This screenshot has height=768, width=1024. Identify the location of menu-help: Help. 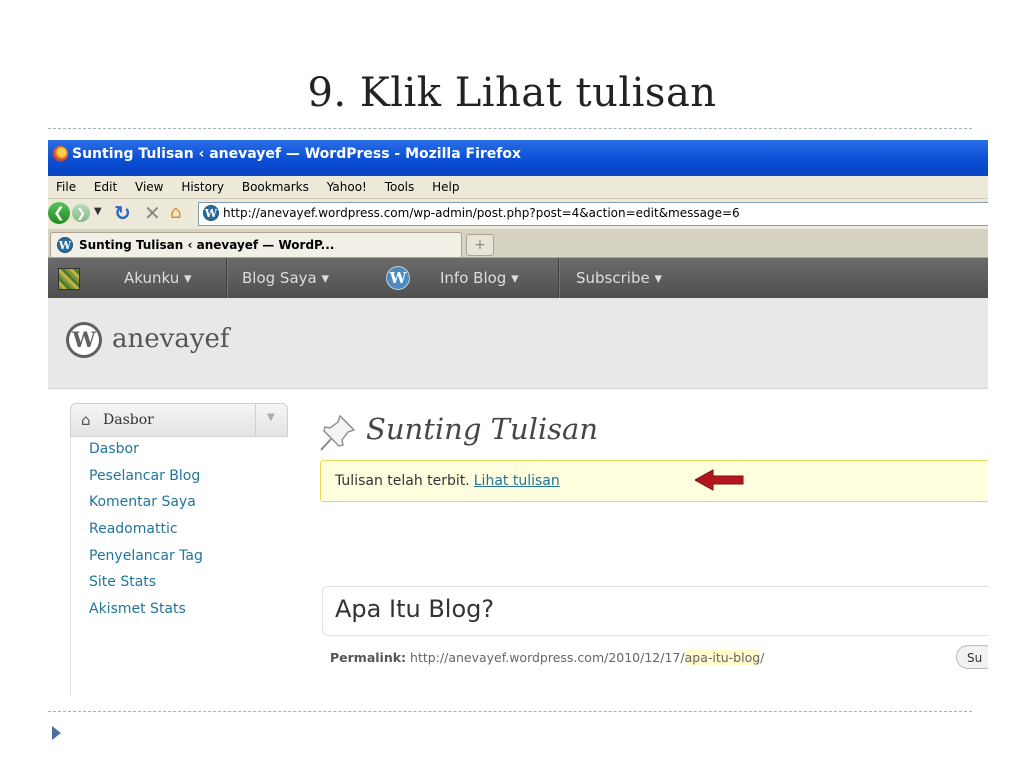
(445, 187).